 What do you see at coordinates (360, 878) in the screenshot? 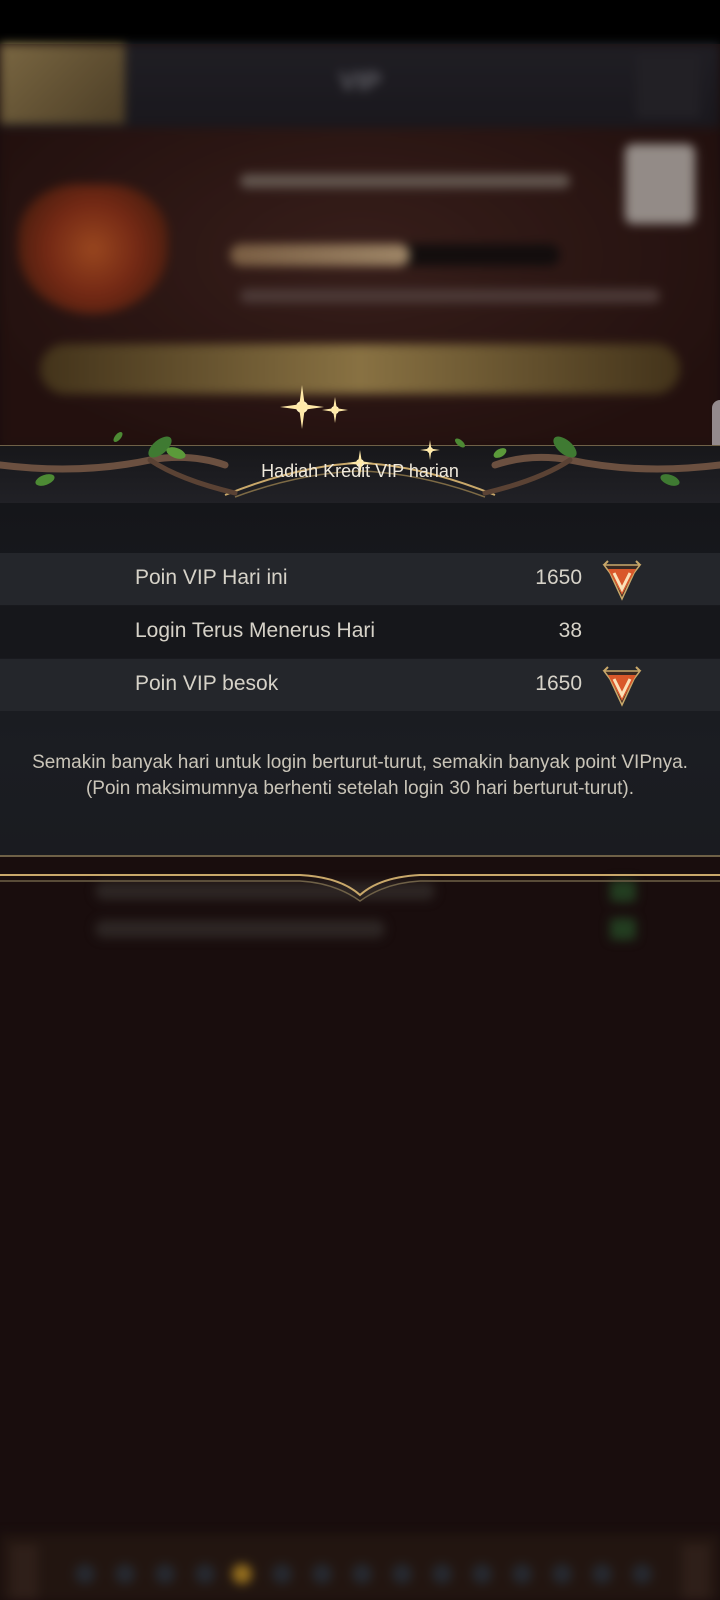
I see `popup-bottom-frame` at bounding box center [360, 878].